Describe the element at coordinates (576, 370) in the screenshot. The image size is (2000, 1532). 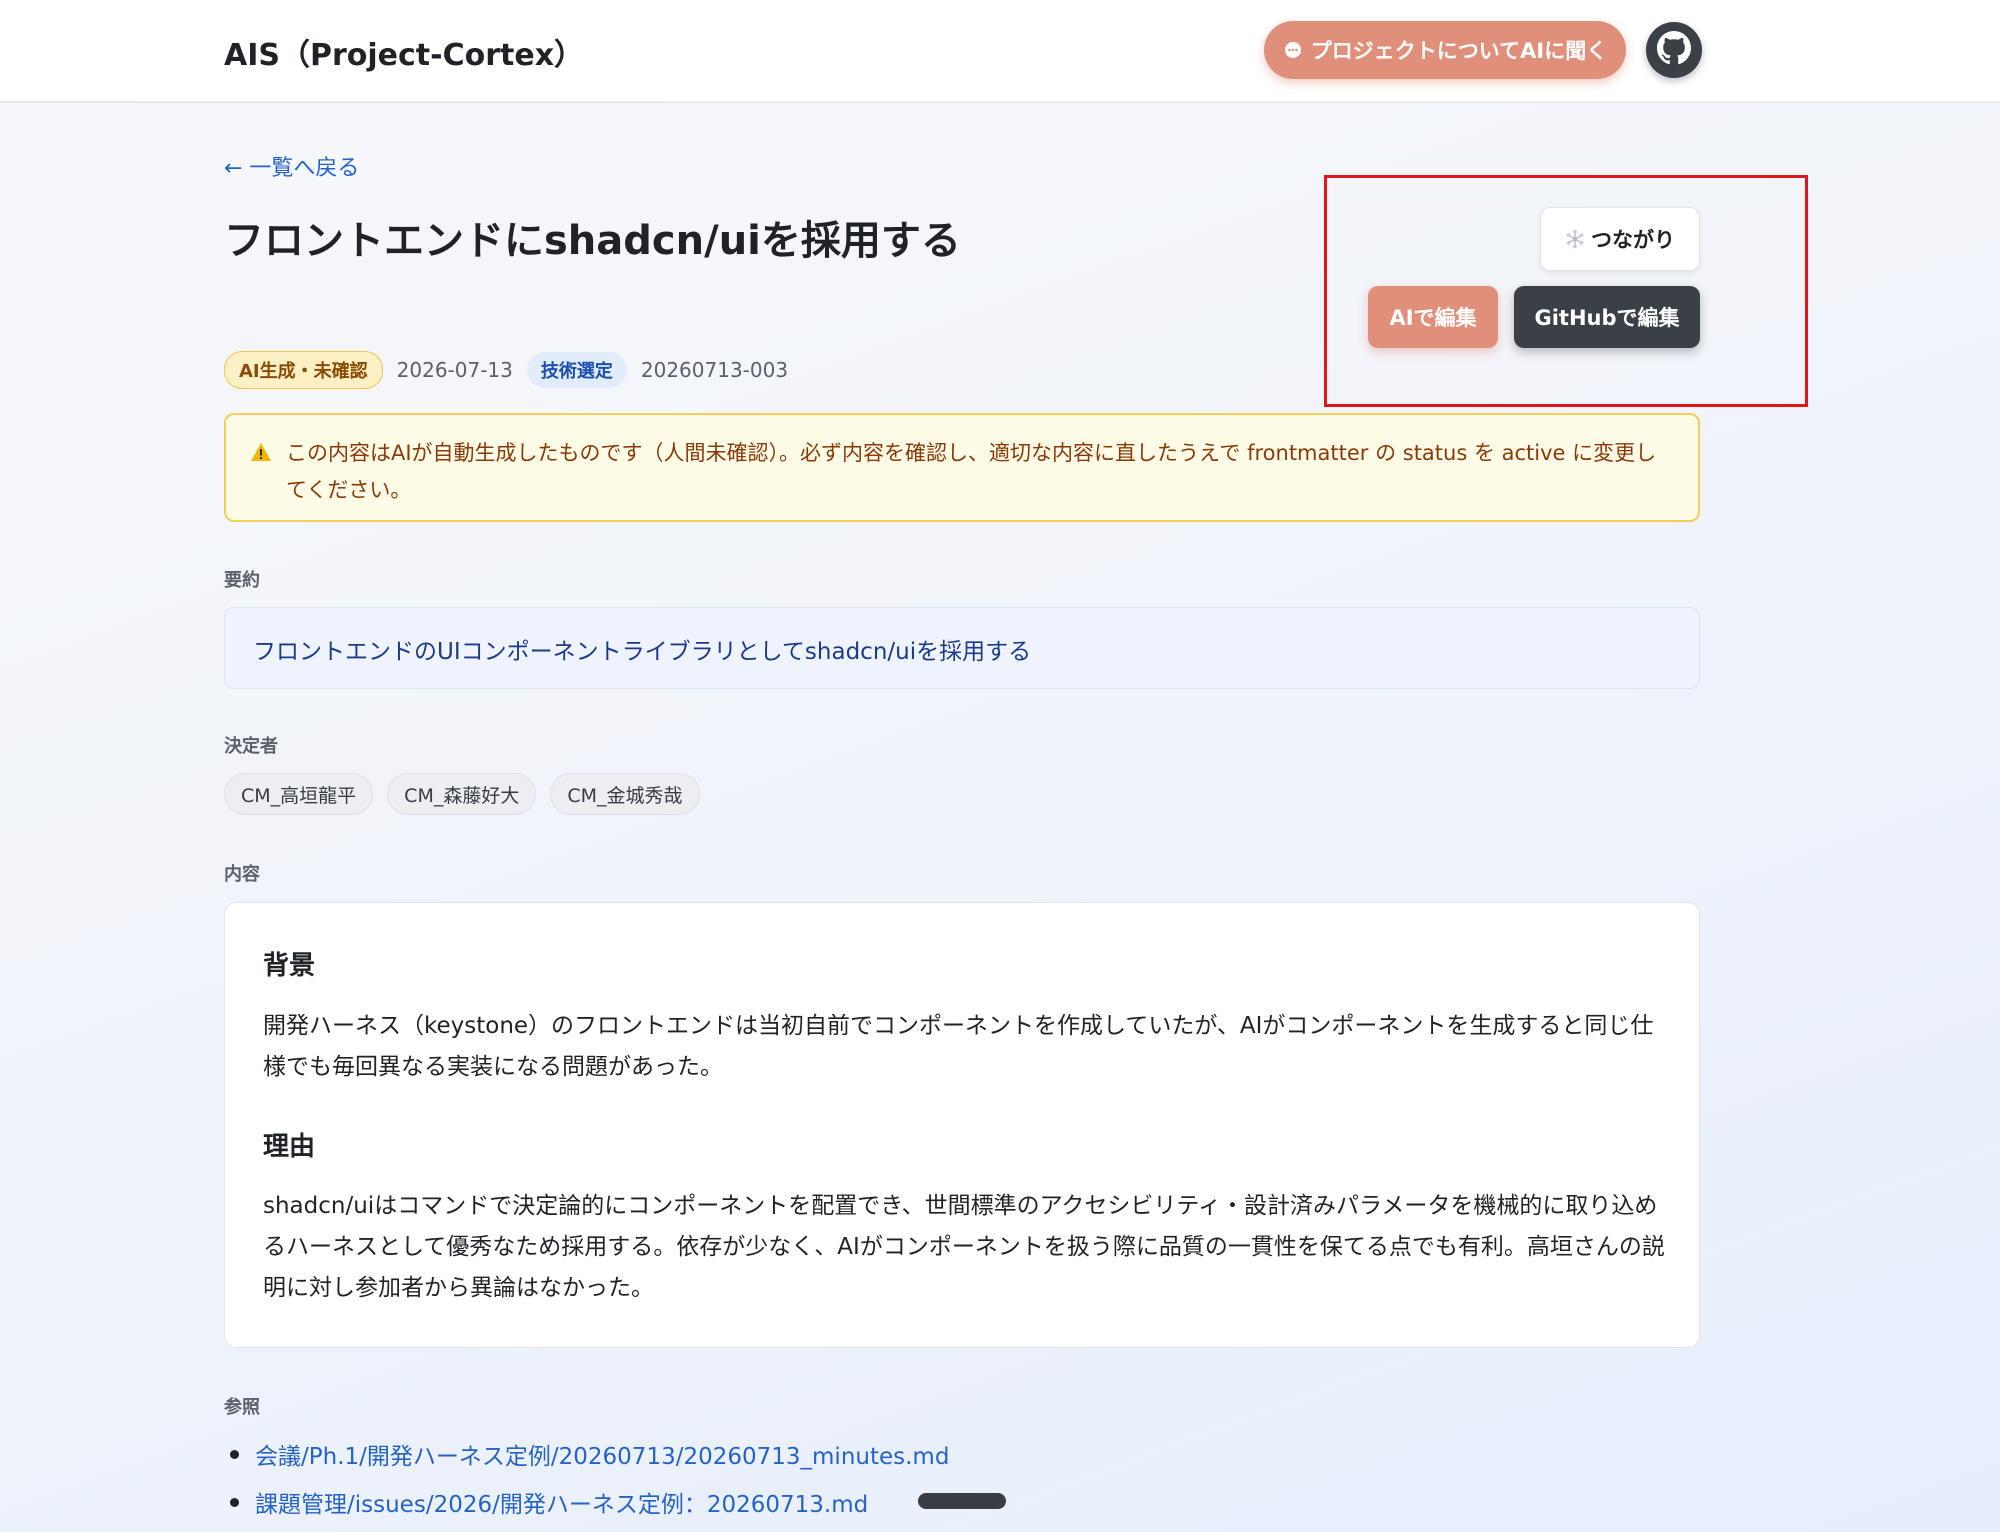
I see `category-badge: 技術選定` at that location.